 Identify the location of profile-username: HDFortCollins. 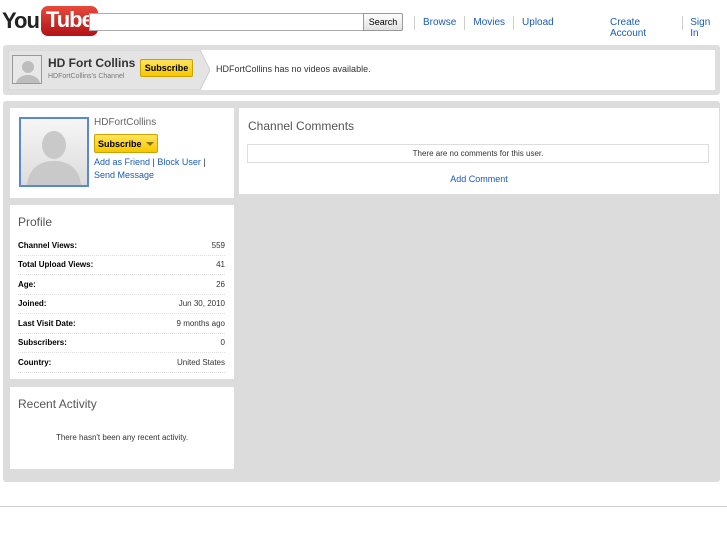
(125, 122).